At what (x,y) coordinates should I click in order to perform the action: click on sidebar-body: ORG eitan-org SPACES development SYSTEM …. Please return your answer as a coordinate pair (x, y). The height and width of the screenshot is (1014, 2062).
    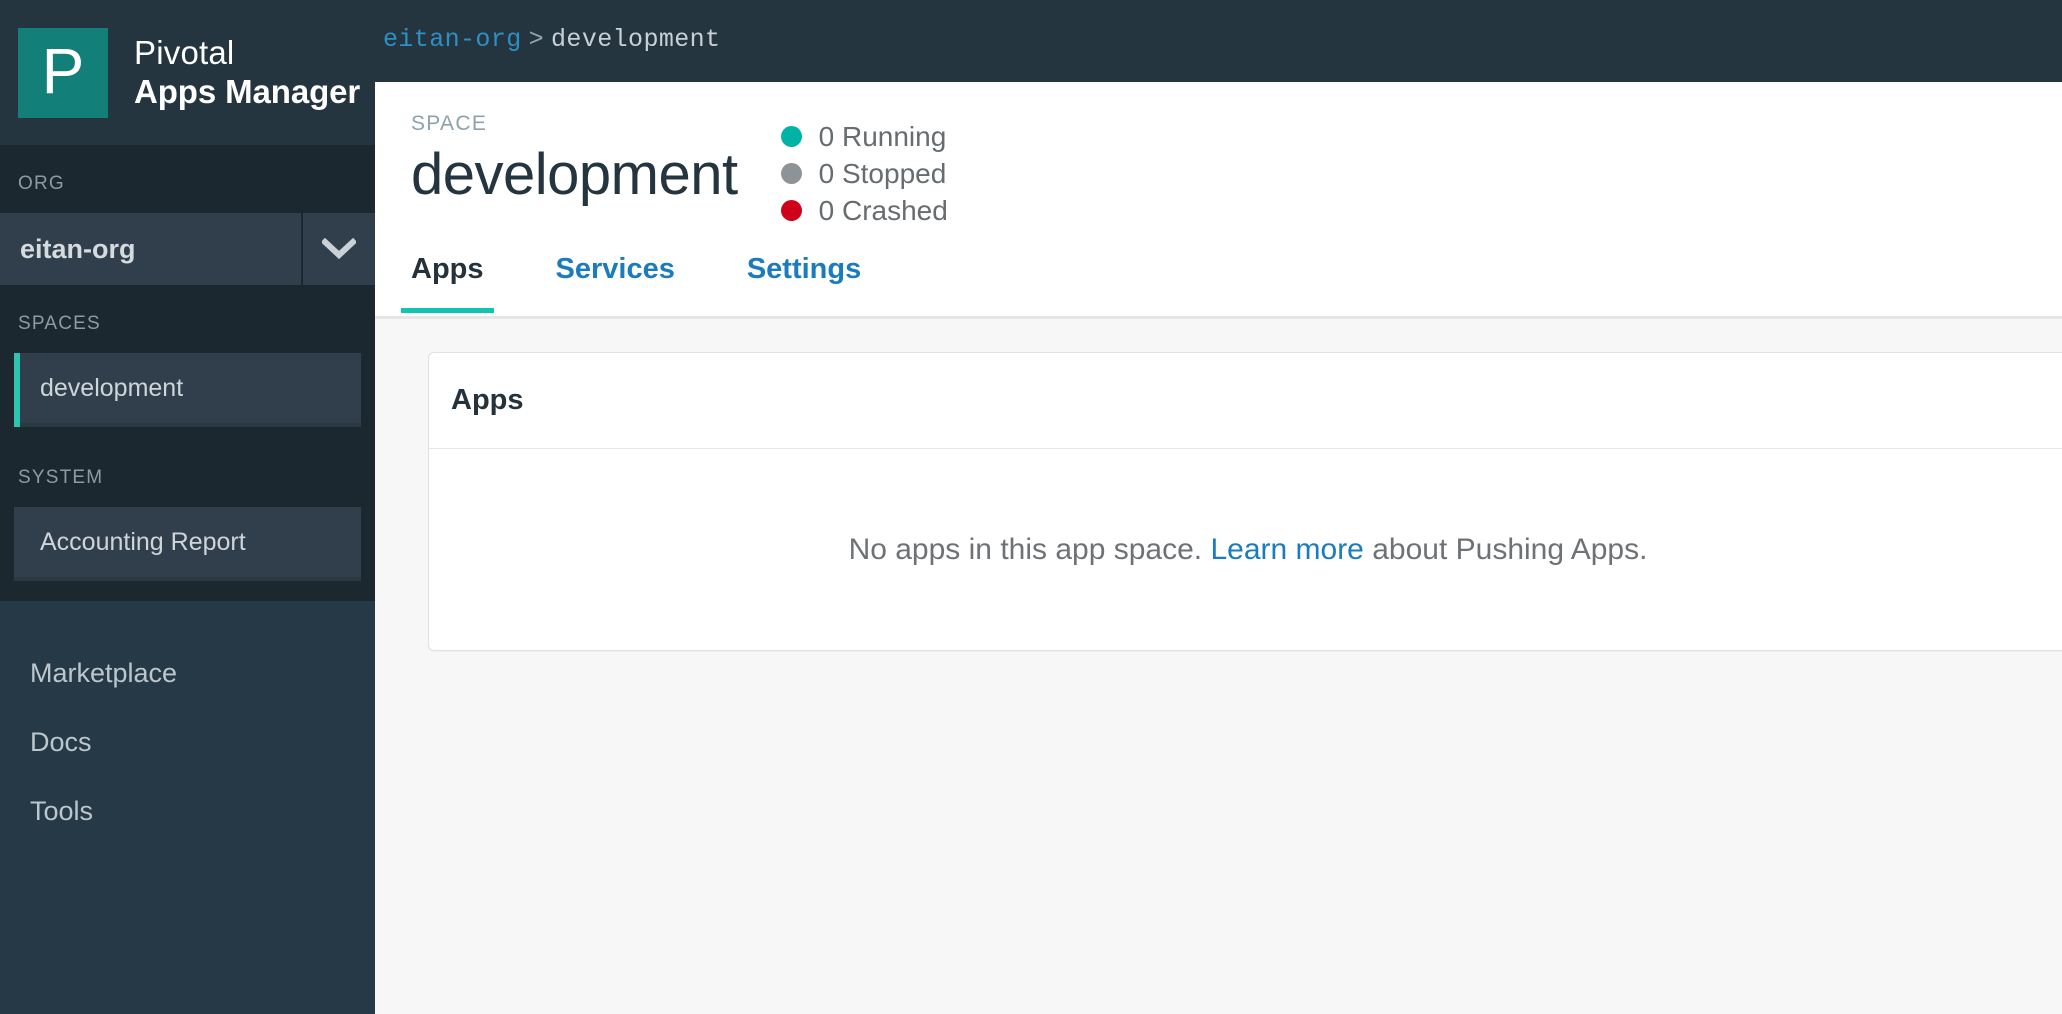
    Looking at the image, I should click on (187, 373).